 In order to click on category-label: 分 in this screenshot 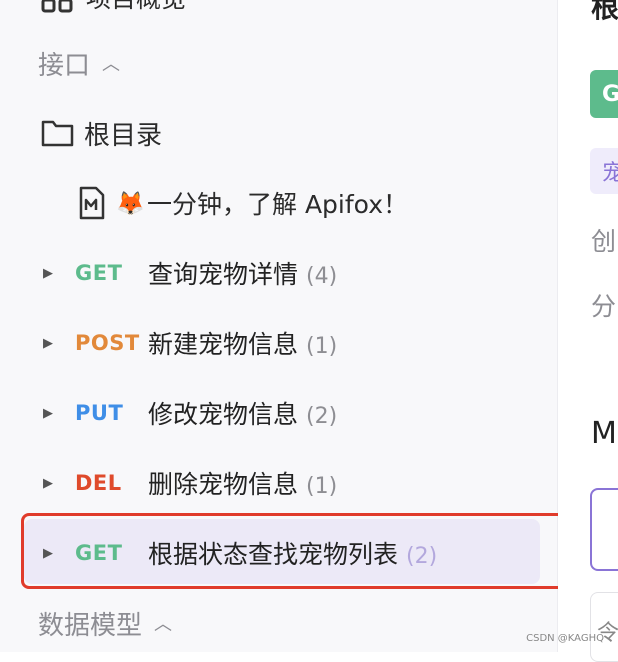, I will do `click(604, 306)`.